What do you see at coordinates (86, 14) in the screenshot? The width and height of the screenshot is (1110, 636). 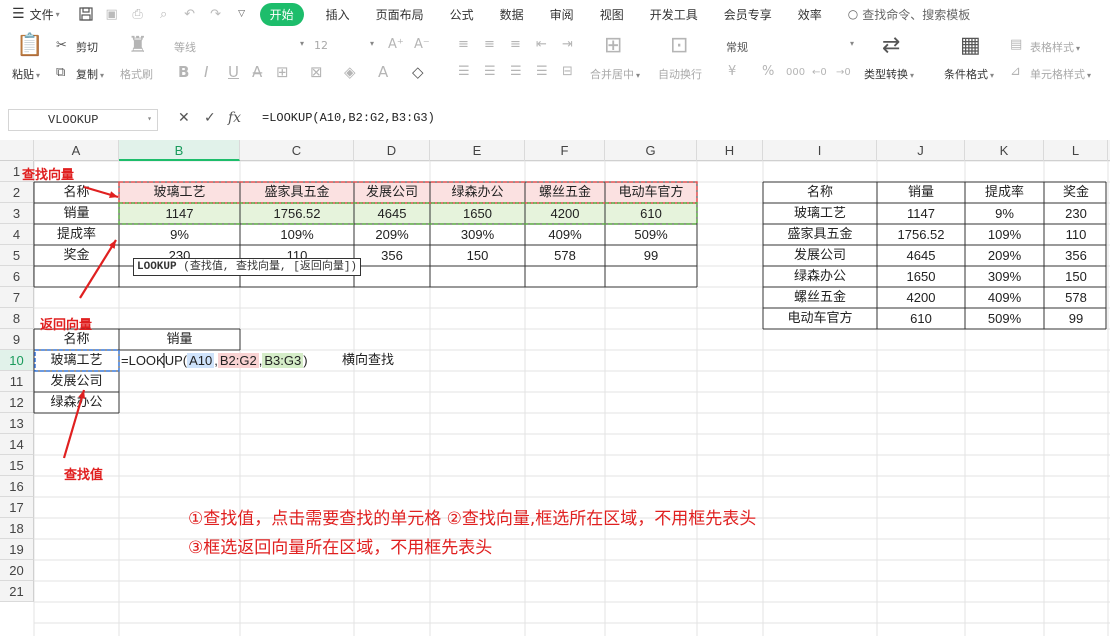 I see `save-icon` at bounding box center [86, 14].